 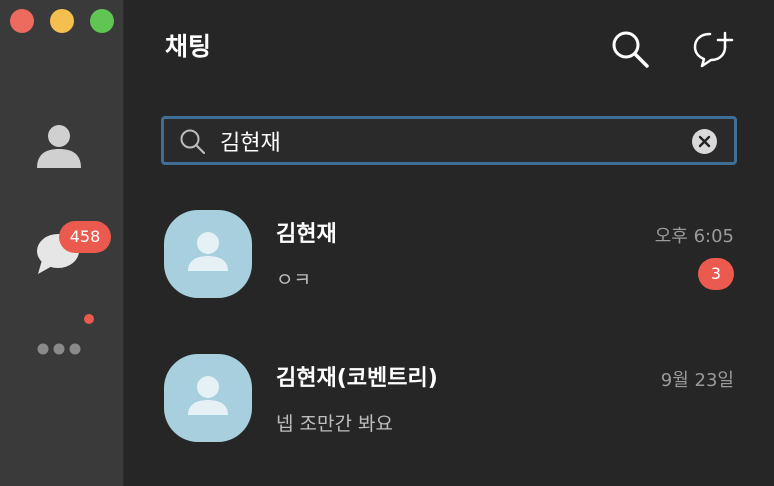 What do you see at coordinates (188, 46) in the screenshot?
I see `page-title: 채팅` at bounding box center [188, 46].